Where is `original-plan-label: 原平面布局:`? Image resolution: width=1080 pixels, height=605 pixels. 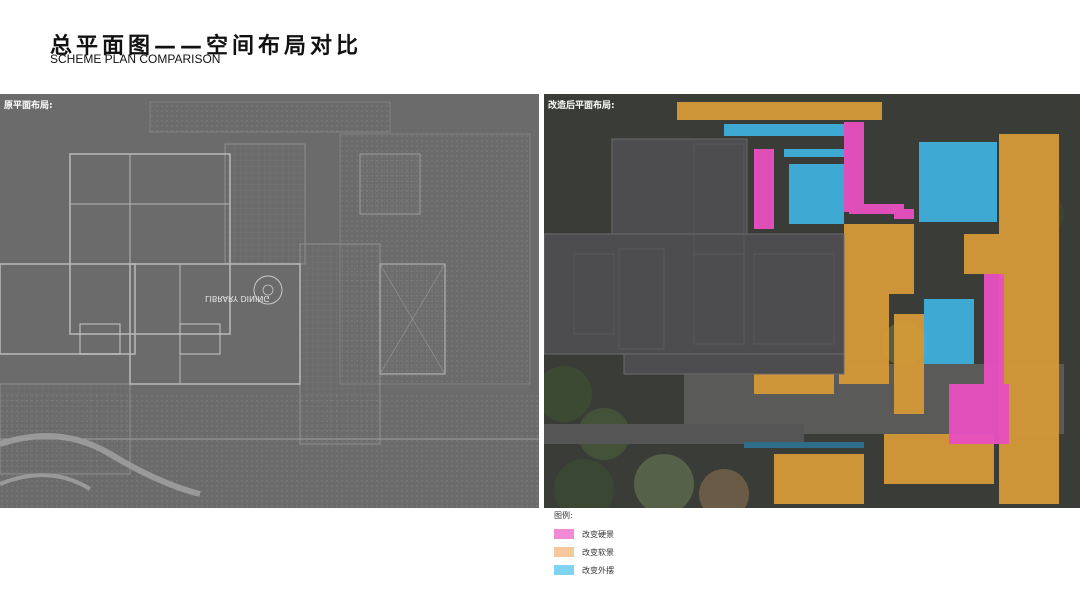
original-plan-label: 原平面布局: is located at coordinates (28, 106).